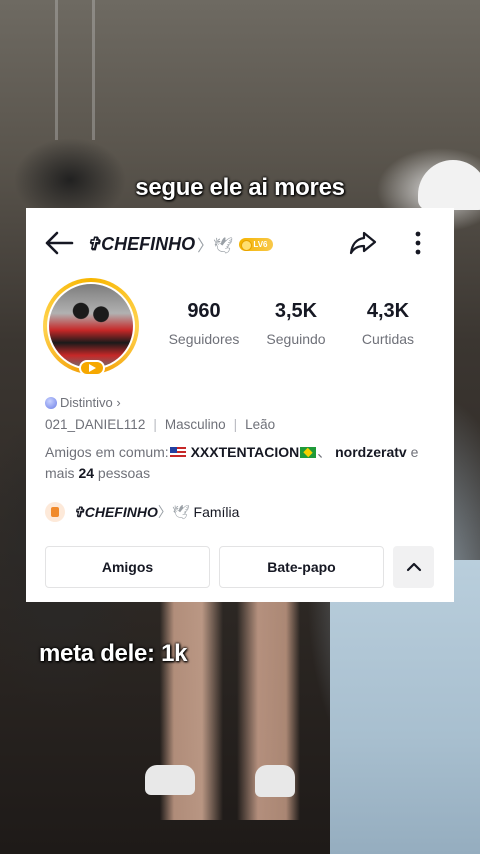 Image resolution: width=480 pixels, height=854 pixels. I want to click on family-name: ✞CHEFINHO, so click(115, 512).